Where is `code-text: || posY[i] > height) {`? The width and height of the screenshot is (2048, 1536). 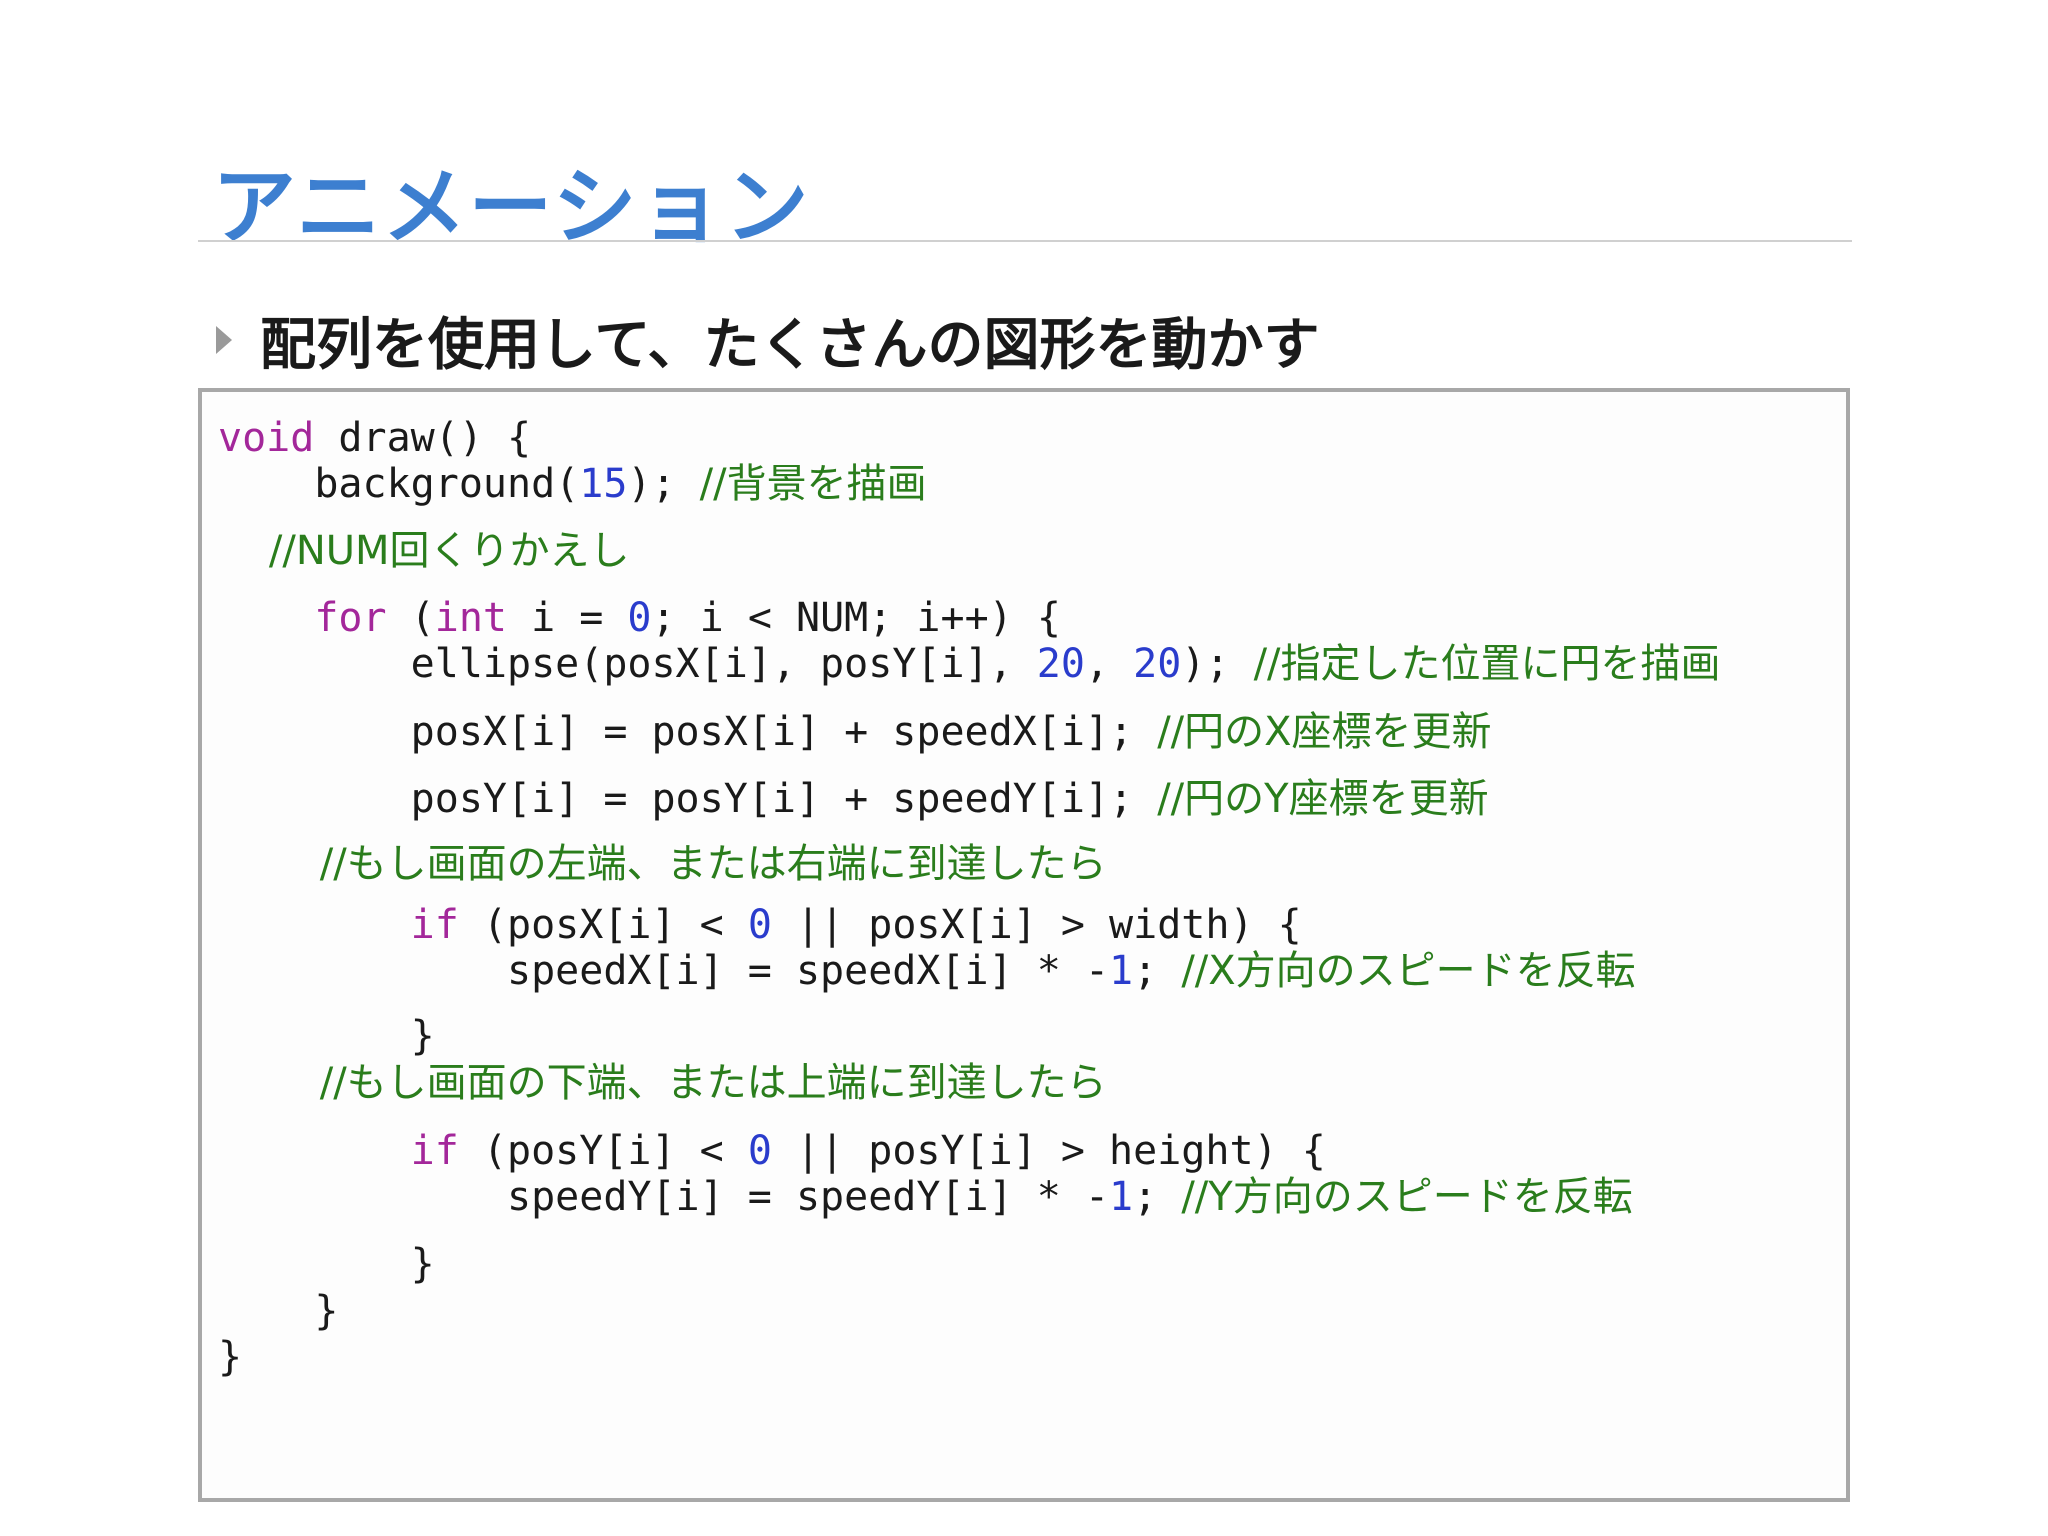 code-text: || posY[i] > height) { is located at coordinates (1048, 1151).